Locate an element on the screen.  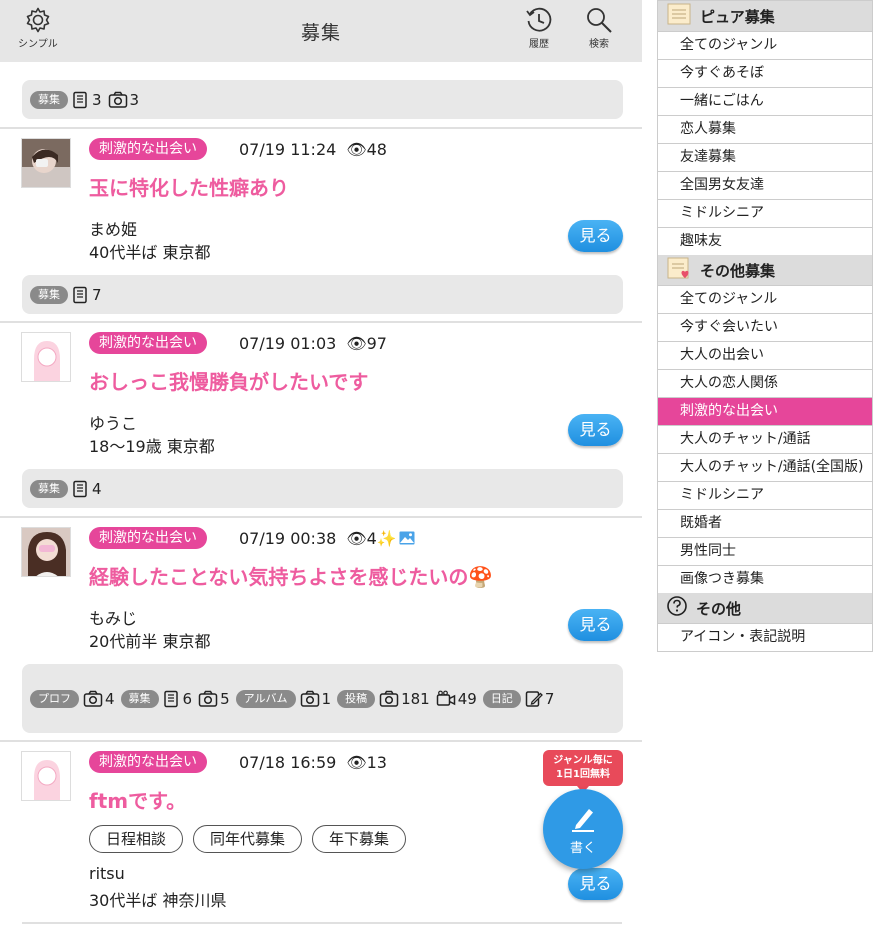
sidebar-heading-label: ピュア募集 is located at coordinates (737, 16).